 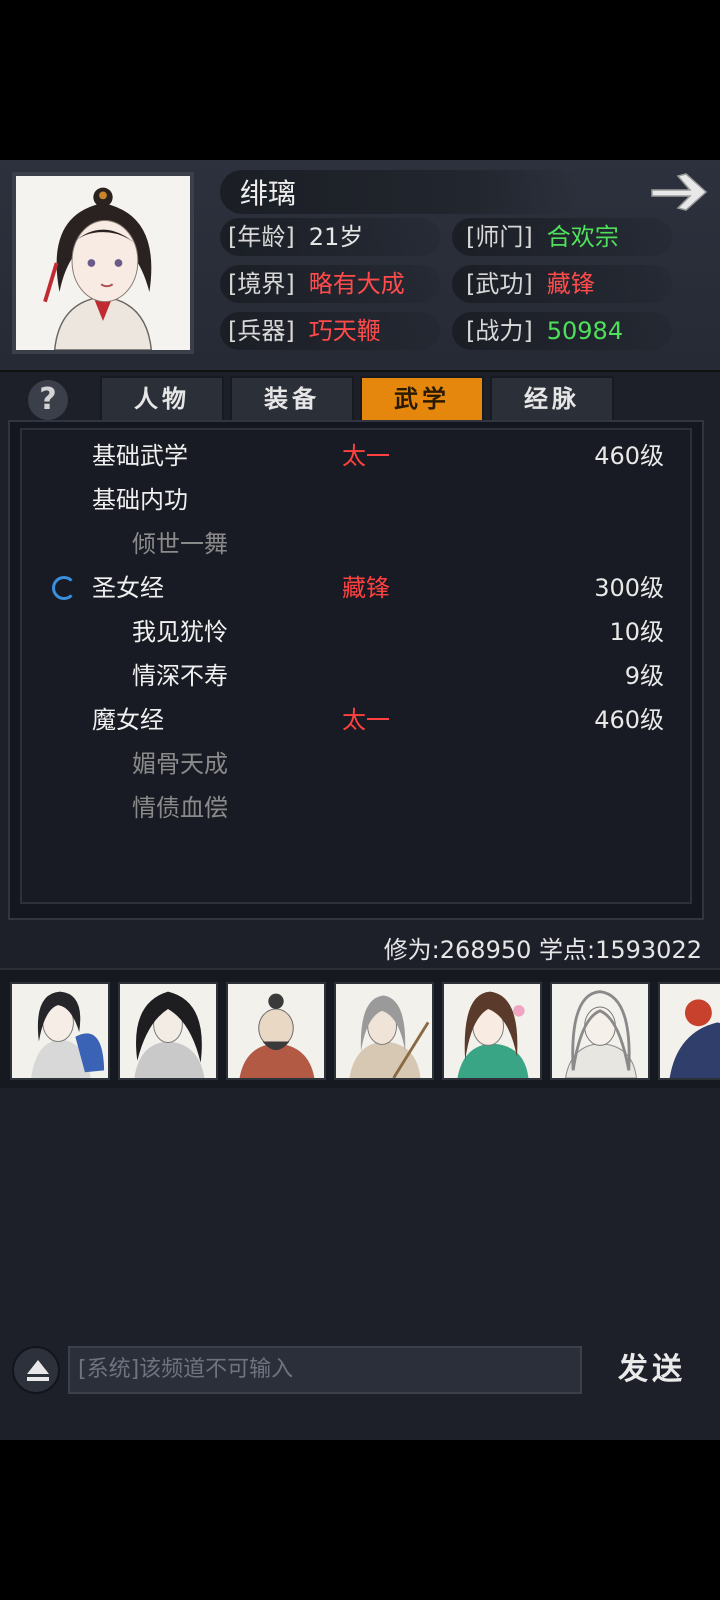 I want to click on help-button: ?, so click(x=48, y=400).